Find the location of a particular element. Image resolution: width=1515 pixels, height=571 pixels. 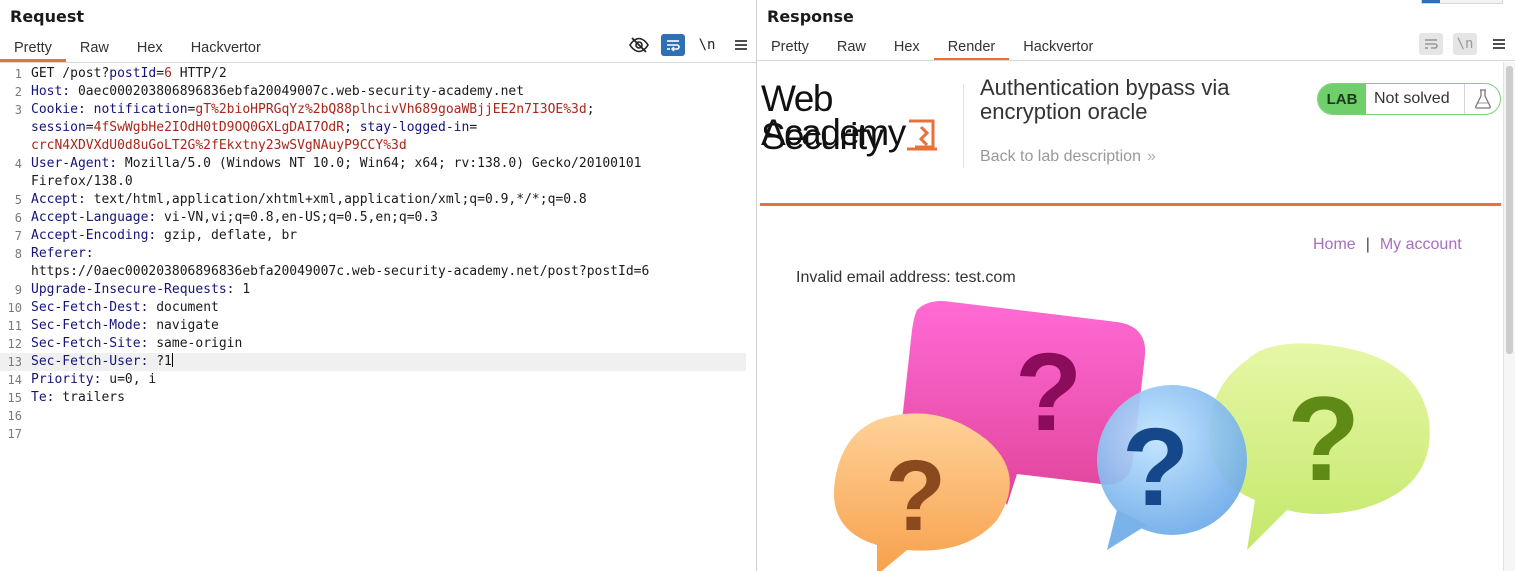

line-text: Te: trailers is located at coordinates (78, 397).